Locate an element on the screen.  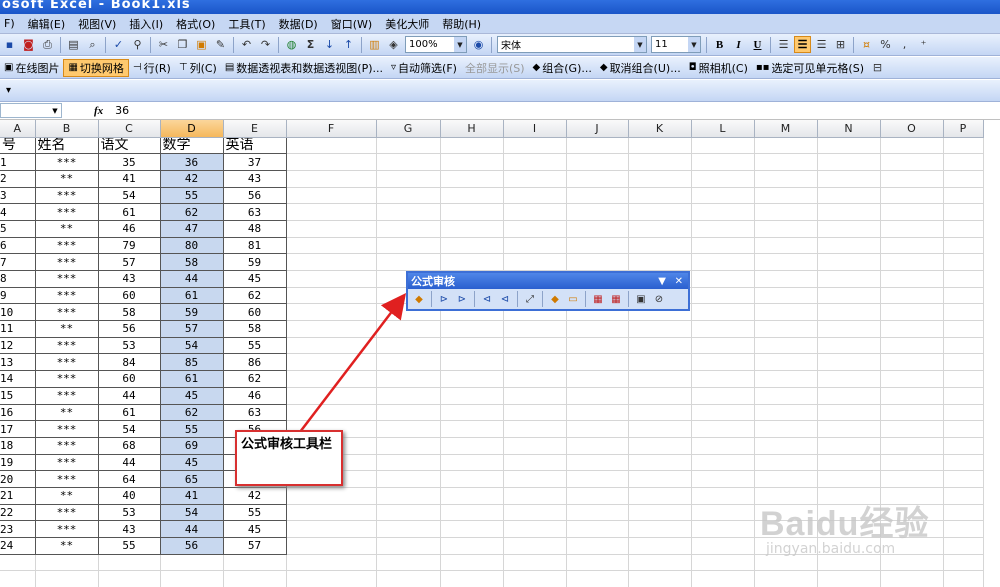
cell: 60 is located at coordinates (129, 296).